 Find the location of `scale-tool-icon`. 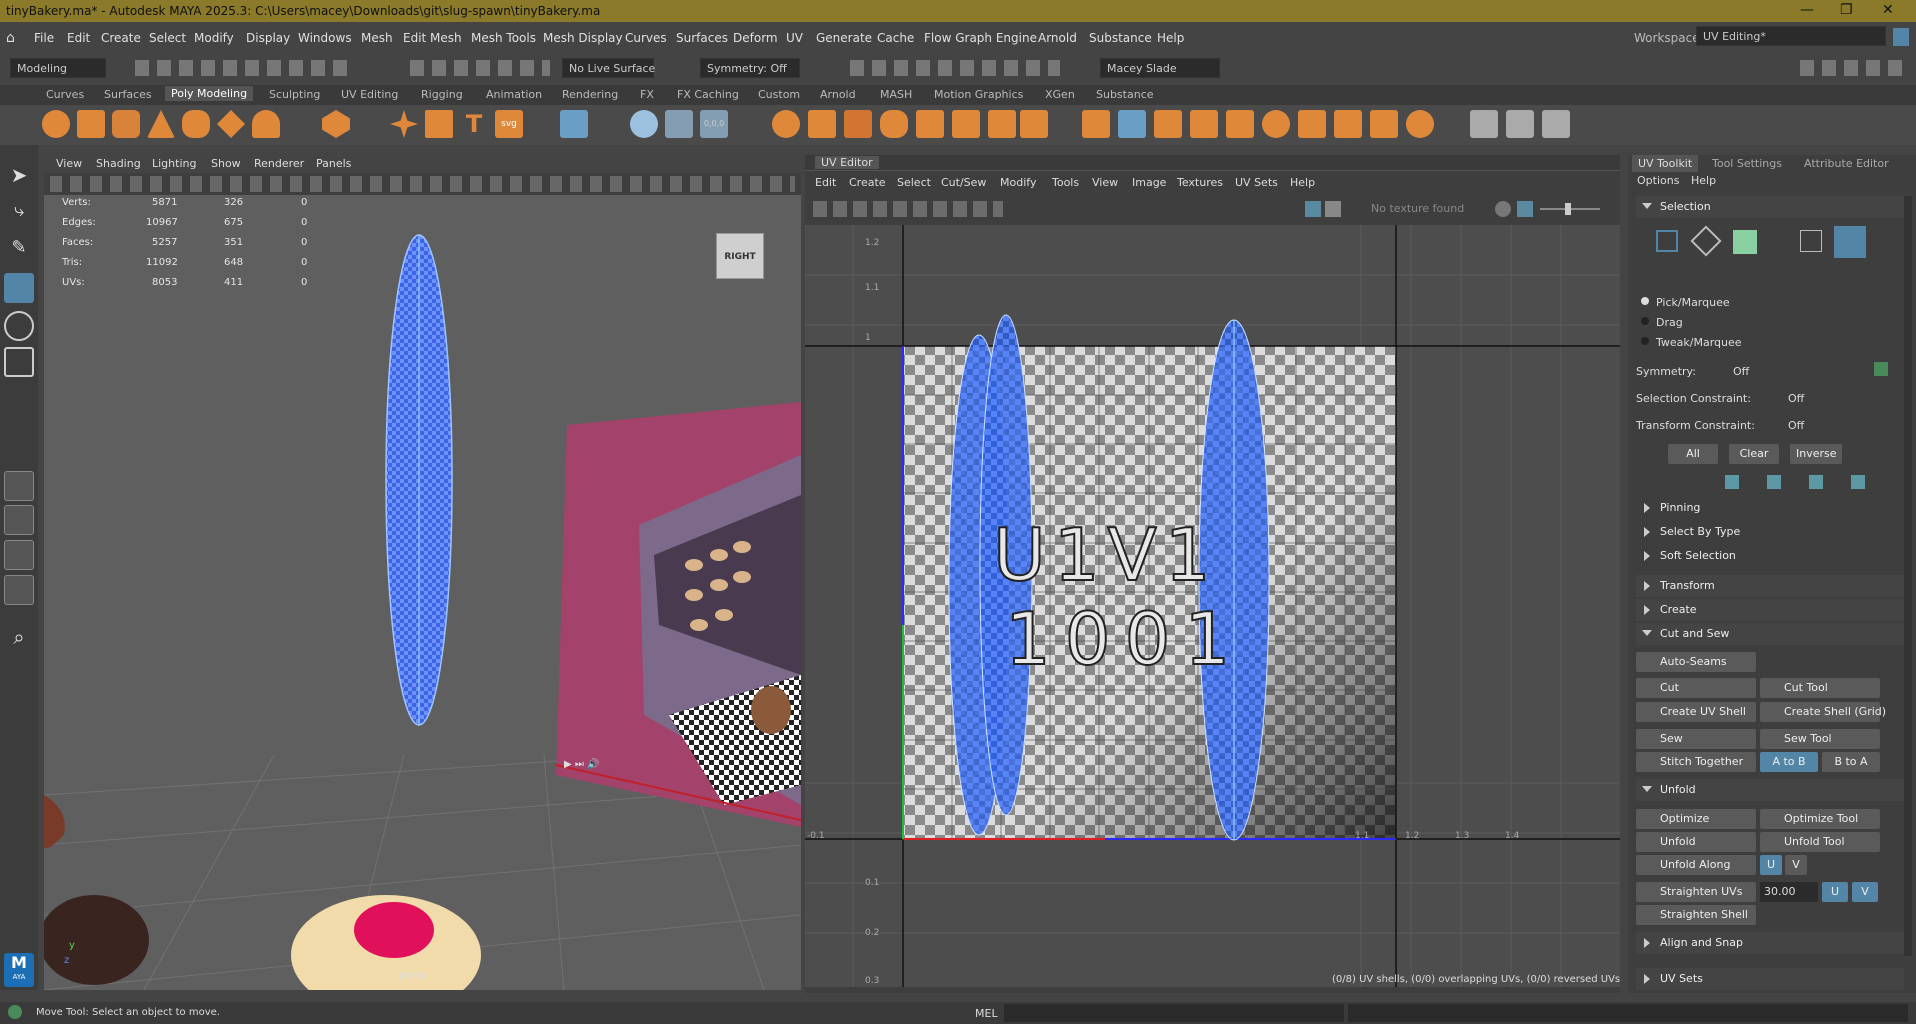

scale-tool-icon is located at coordinates (19, 362).